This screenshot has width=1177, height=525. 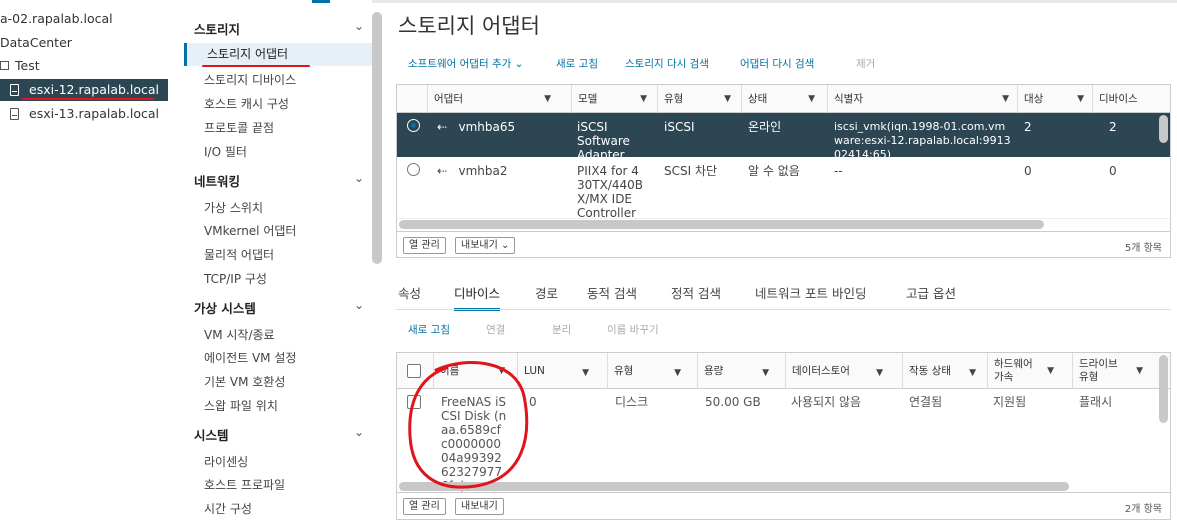 I want to click on nav-group-label: 네트워킹, so click(x=217, y=181).